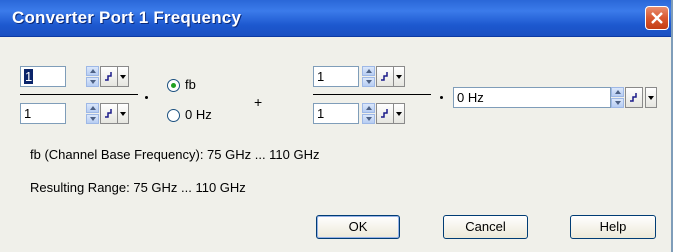 This screenshot has width=673, height=252. I want to click on radio-fb-label: fb, so click(190, 84).